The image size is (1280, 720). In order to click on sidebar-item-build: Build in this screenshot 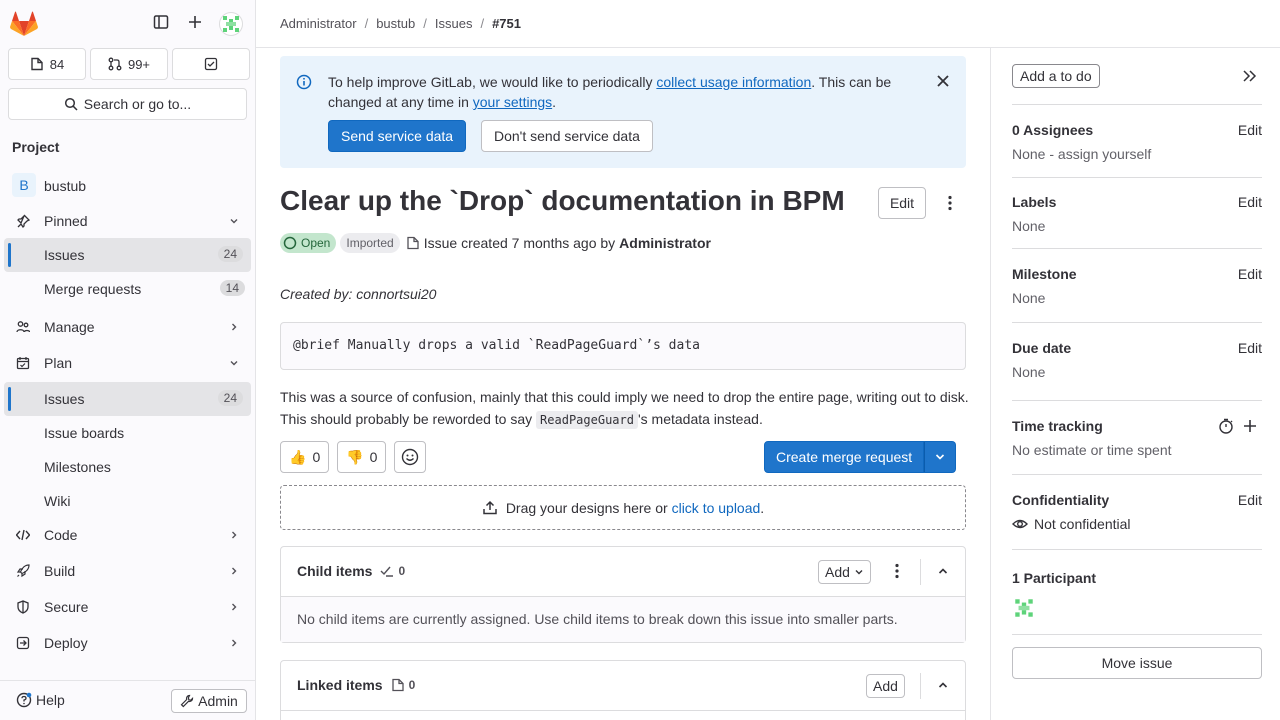, I will do `click(127, 571)`.